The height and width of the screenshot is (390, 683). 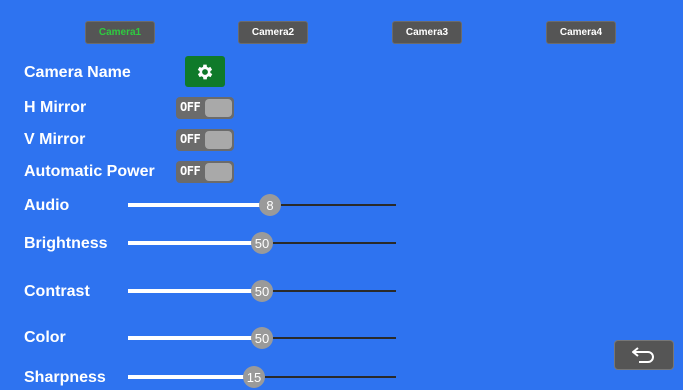 What do you see at coordinates (273, 32) in the screenshot?
I see `tab-camera2: Camera2` at bounding box center [273, 32].